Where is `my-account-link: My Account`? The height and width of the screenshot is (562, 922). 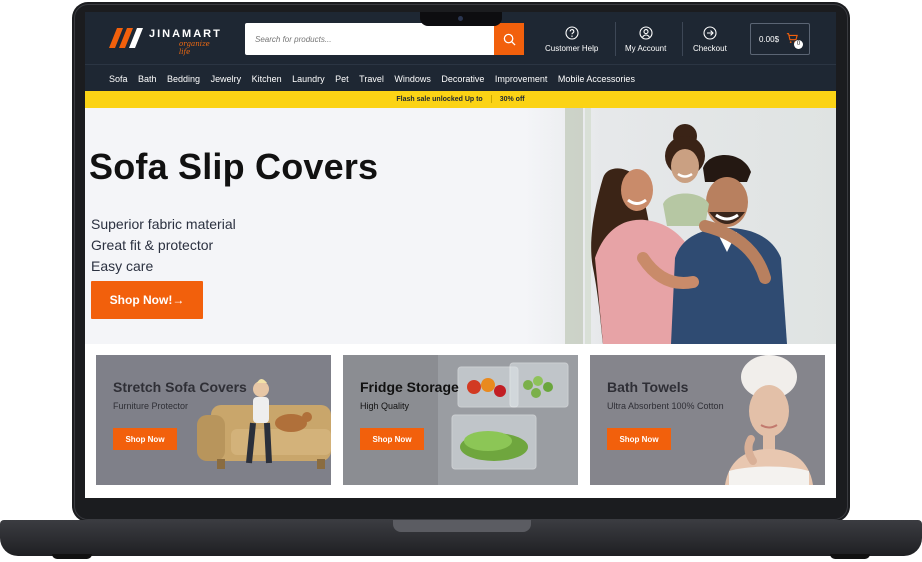 my-account-link: My Account is located at coordinates (645, 39).